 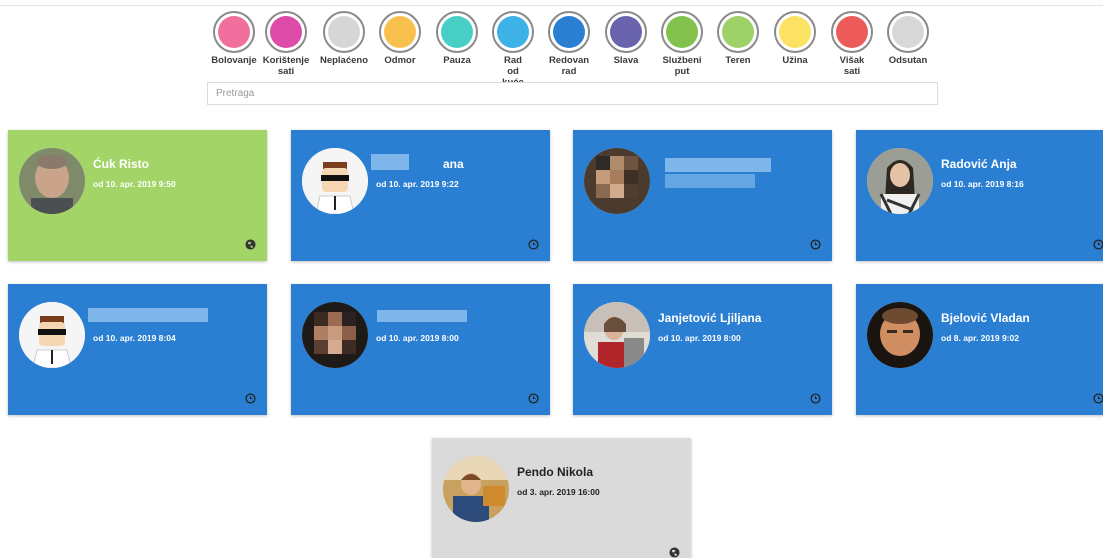 I want to click on legend-item-sluzbeni-put: Službeni put, so click(x=682, y=44).